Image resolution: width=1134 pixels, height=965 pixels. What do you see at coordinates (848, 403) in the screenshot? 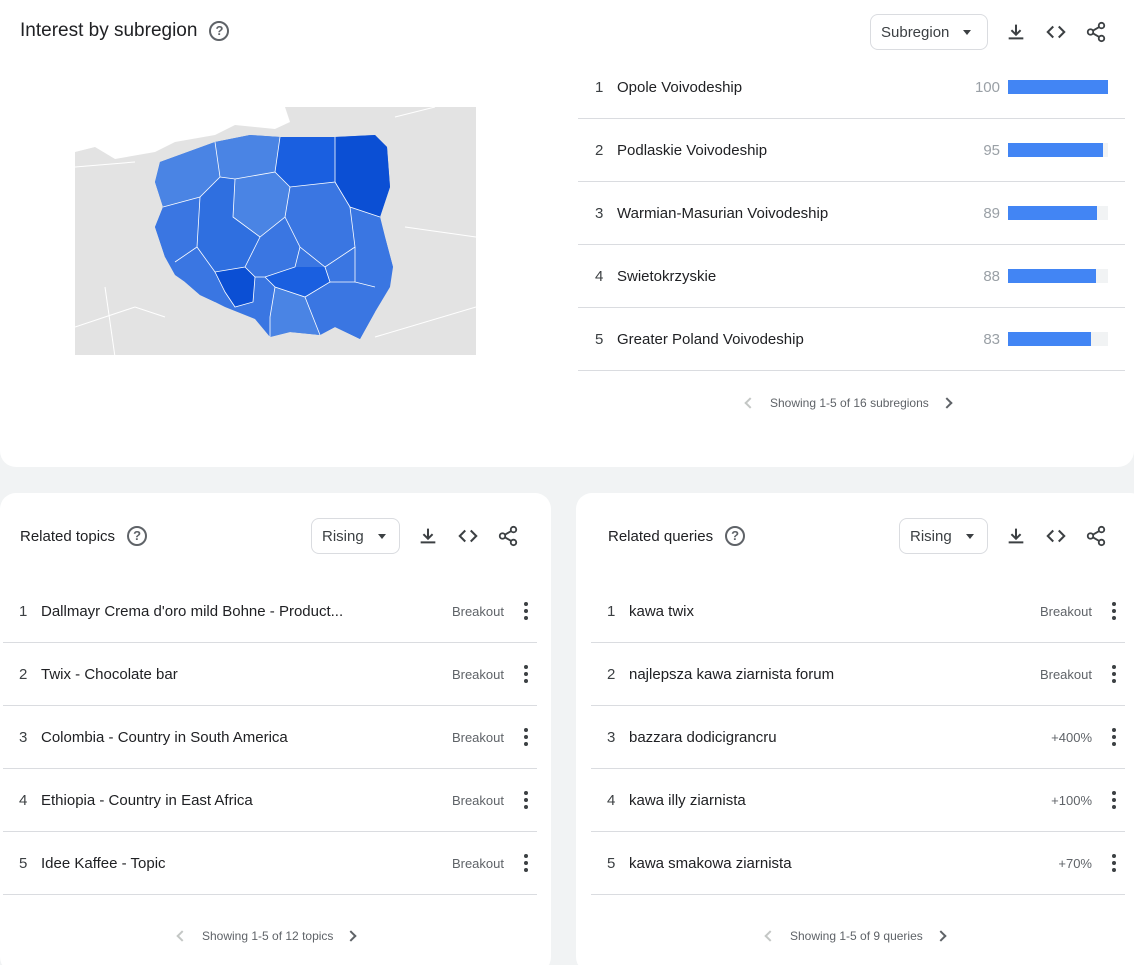
I see `subregion-pager: Showing 1-5 of 16 subregions` at bounding box center [848, 403].